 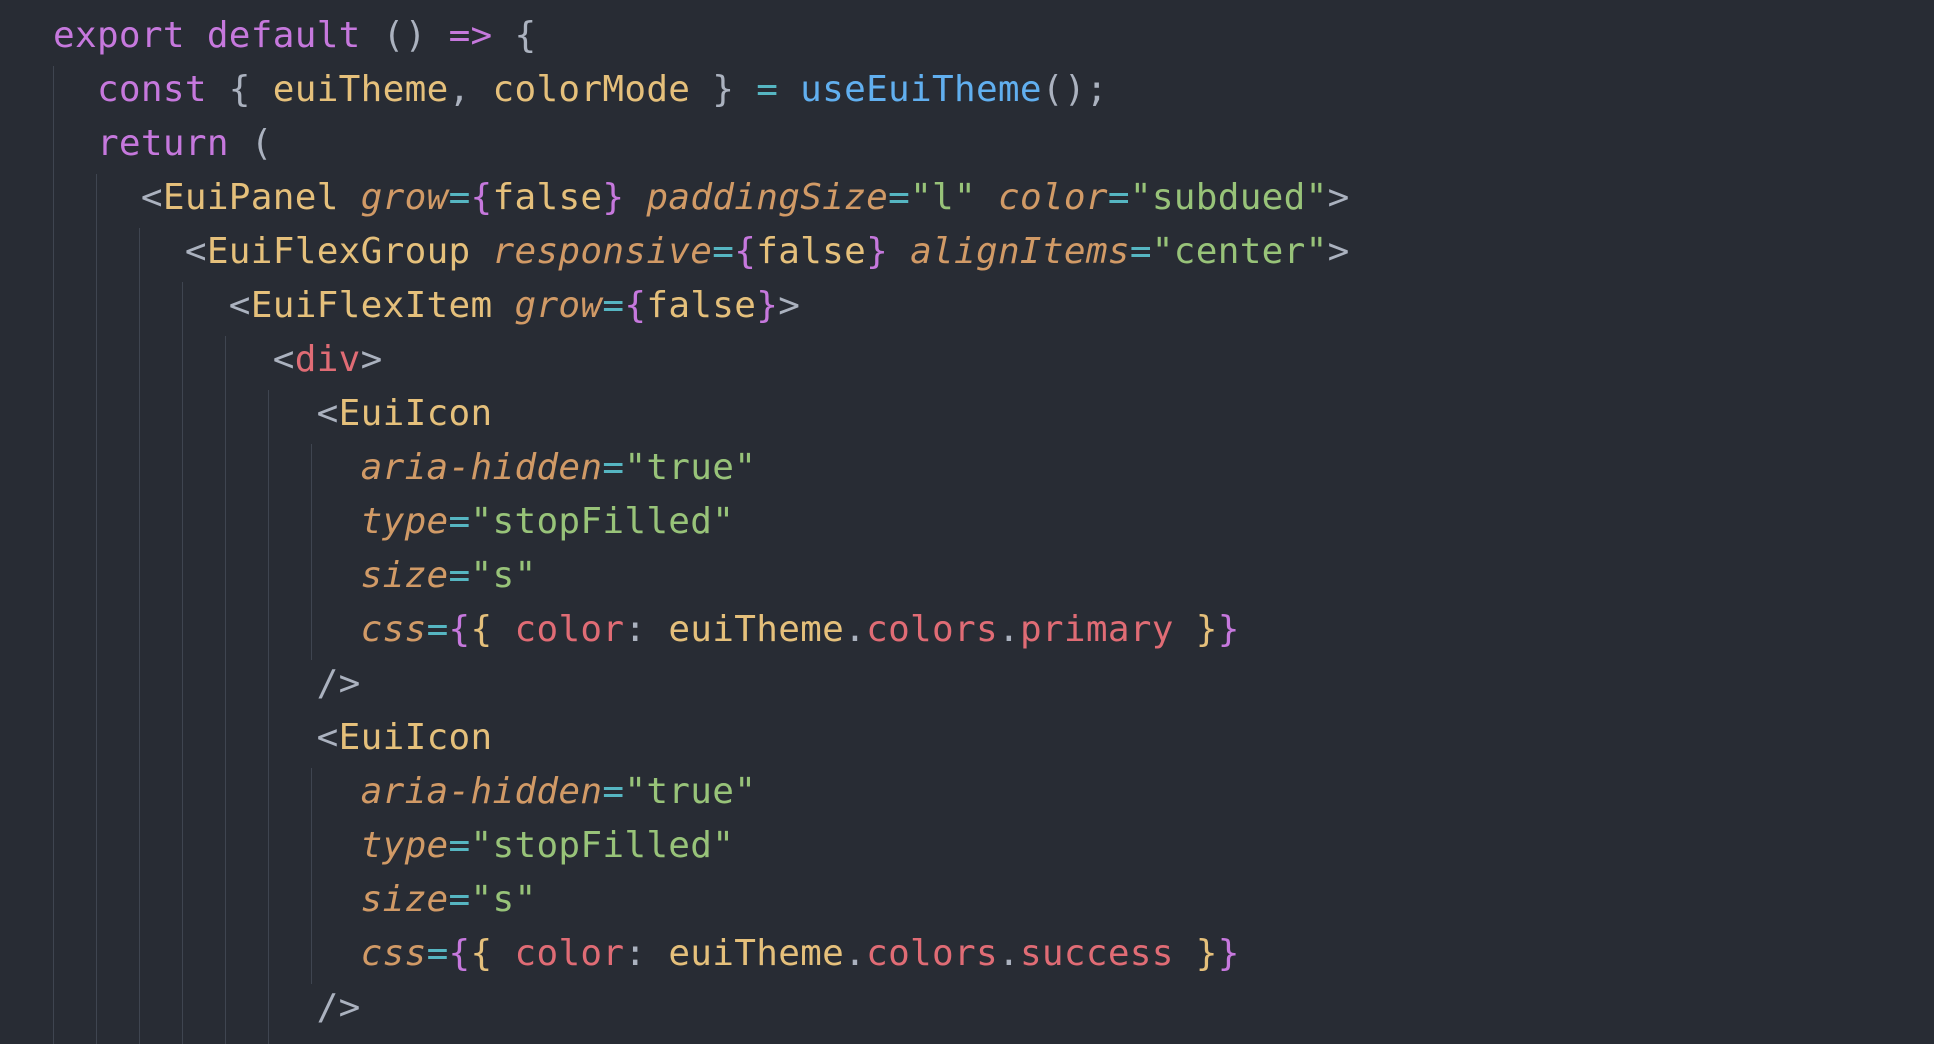 What do you see at coordinates (1074, 89) in the screenshot?
I see `code-token-pl: ();` at bounding box center [1074, 89].